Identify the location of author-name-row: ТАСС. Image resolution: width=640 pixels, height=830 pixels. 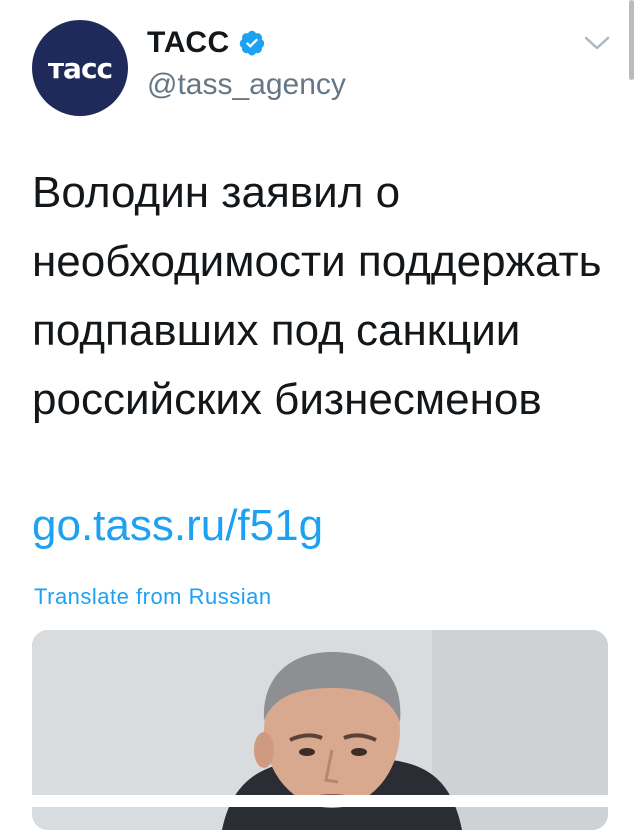
(206, 43).